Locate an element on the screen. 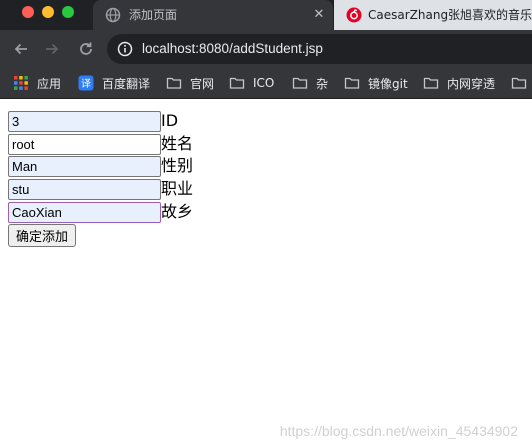 This screenshot has width=532, height=447. bookmark-folder-overflow is located at coordinates (521, 83).